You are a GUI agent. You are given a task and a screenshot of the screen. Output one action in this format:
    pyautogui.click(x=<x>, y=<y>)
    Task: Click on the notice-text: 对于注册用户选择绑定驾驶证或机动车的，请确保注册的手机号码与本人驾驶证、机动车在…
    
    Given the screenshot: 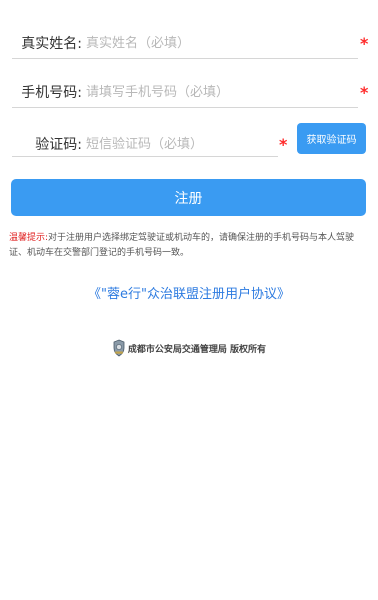 What is the action you would take?
    pyautogui.click(x=182, y=245)
    